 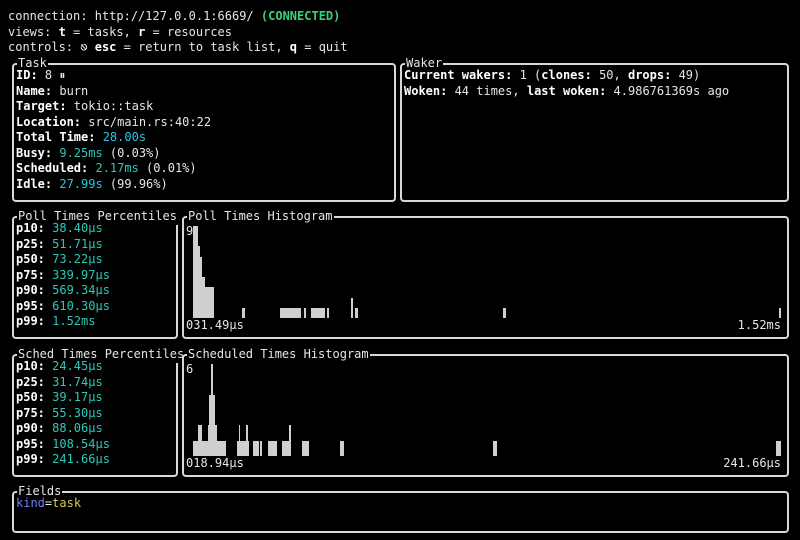 What do you see at coordinates (30, 381) in the screenshot?
I see `sched-percentile-label: p25:` at bounding box center [30, 381].